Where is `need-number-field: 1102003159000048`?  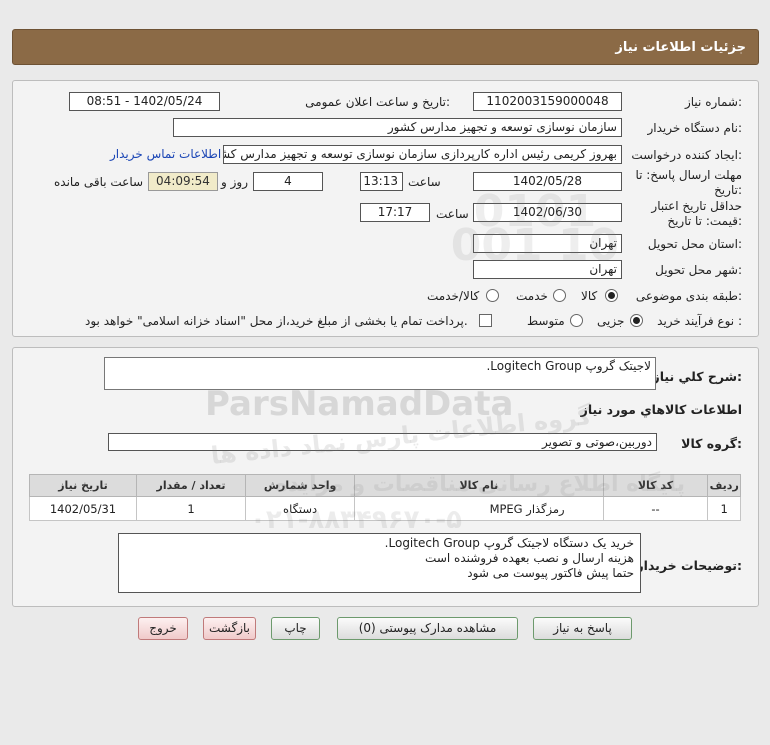
need-number-field: 1102003159000048 is located at coordinates (547, 101).